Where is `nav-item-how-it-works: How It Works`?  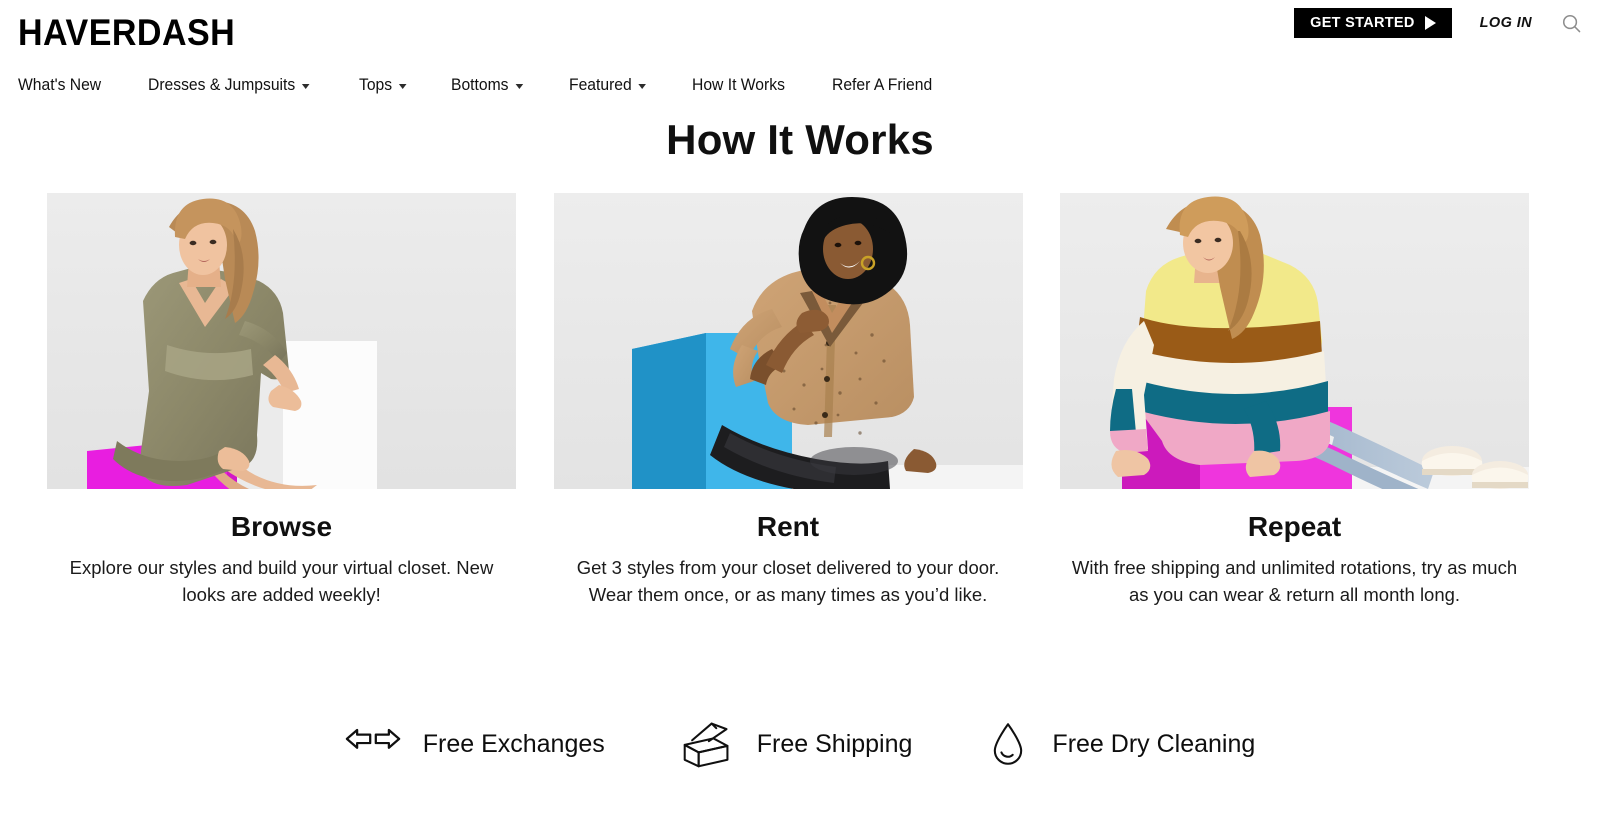
nav-item-how-it-works: How It Works is located at coordinates (738, 85).